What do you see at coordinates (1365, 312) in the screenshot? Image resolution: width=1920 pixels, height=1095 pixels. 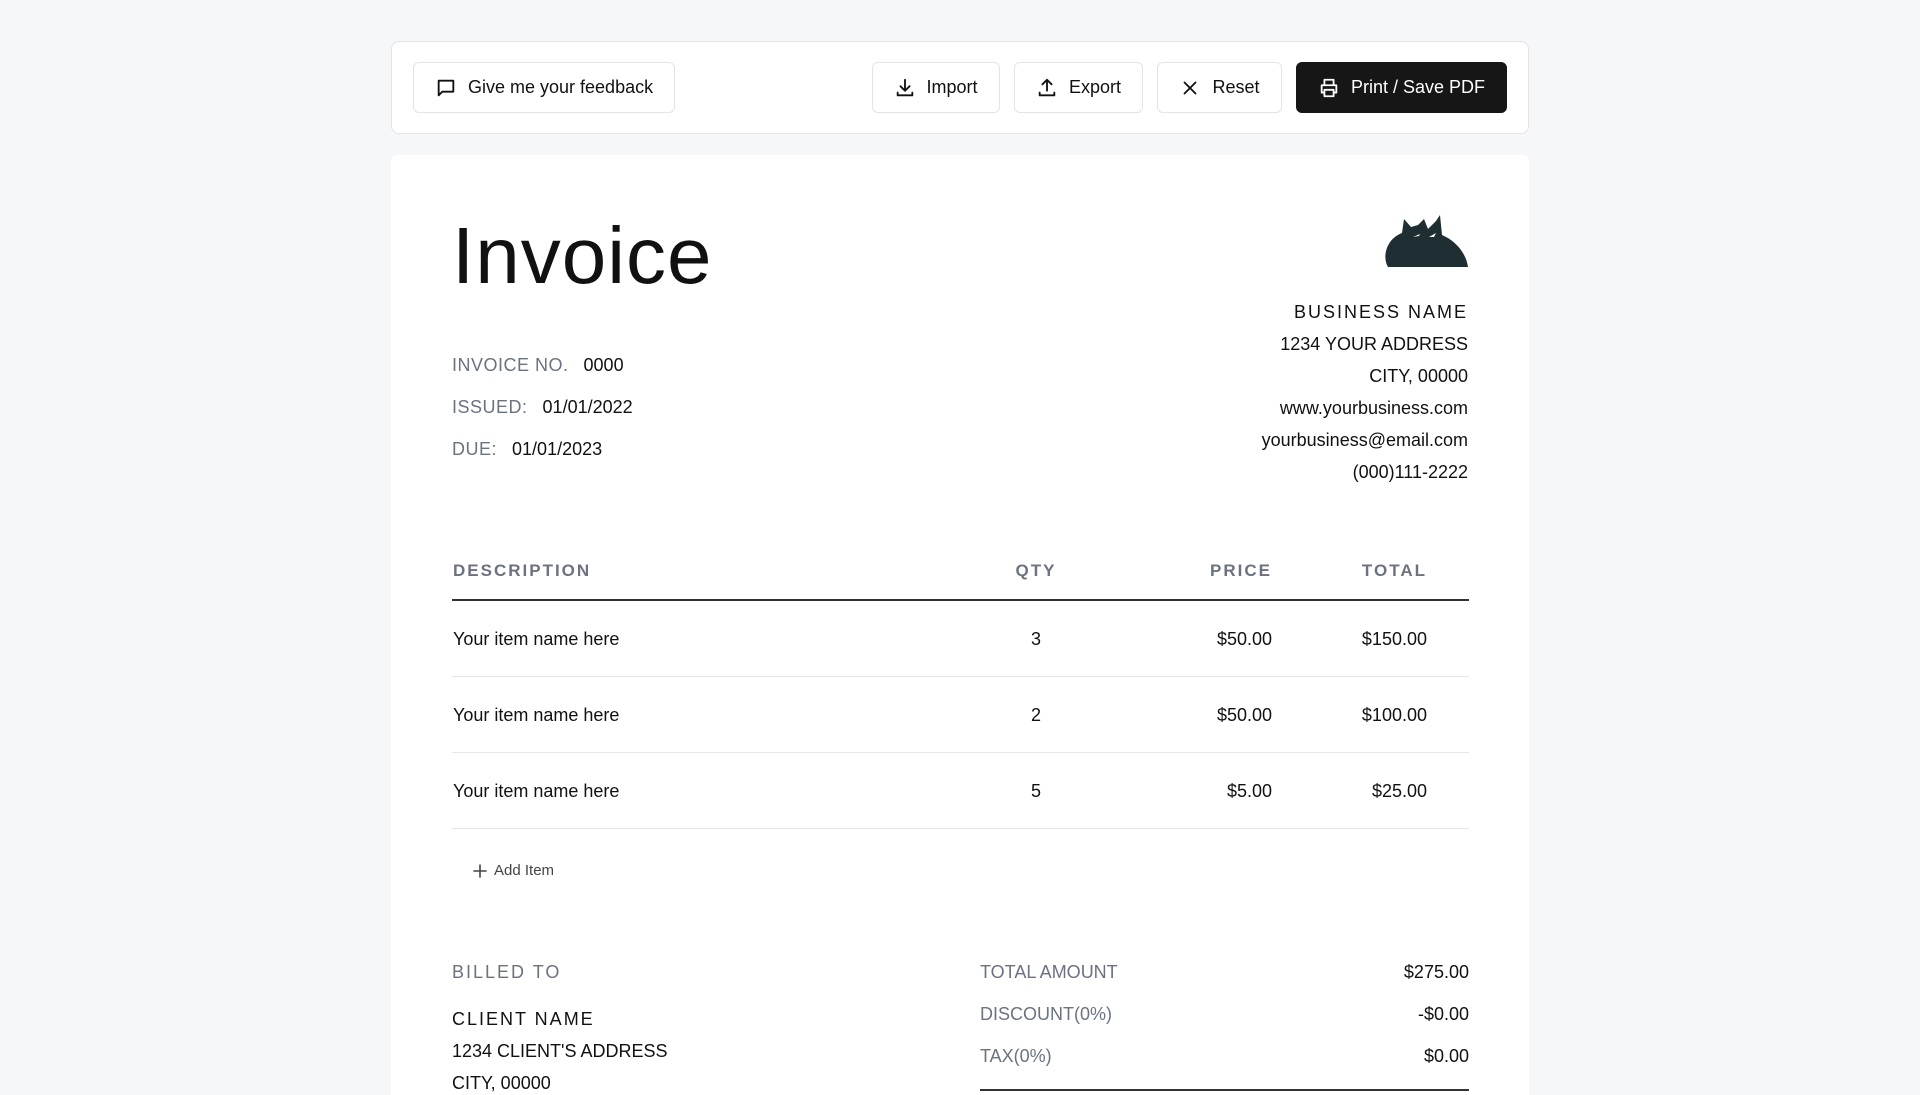 I see `business-name: BUSINESS NAME` at bounding box center [1365, 312].